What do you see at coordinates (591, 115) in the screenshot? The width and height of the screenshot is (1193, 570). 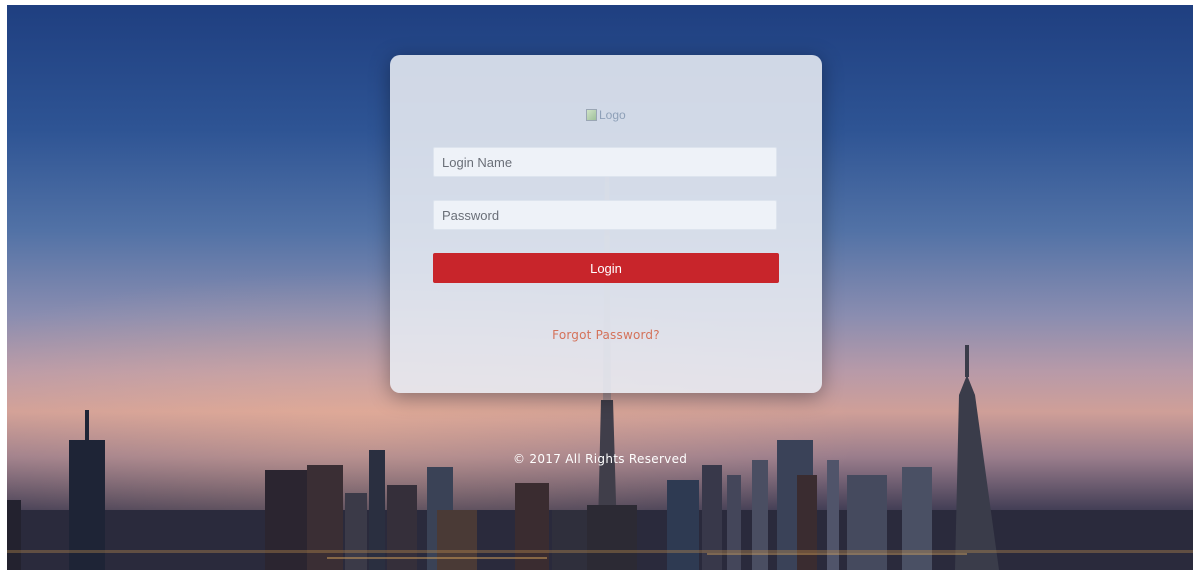 I see `broken-image-icon` at bounding box center [591, 115].